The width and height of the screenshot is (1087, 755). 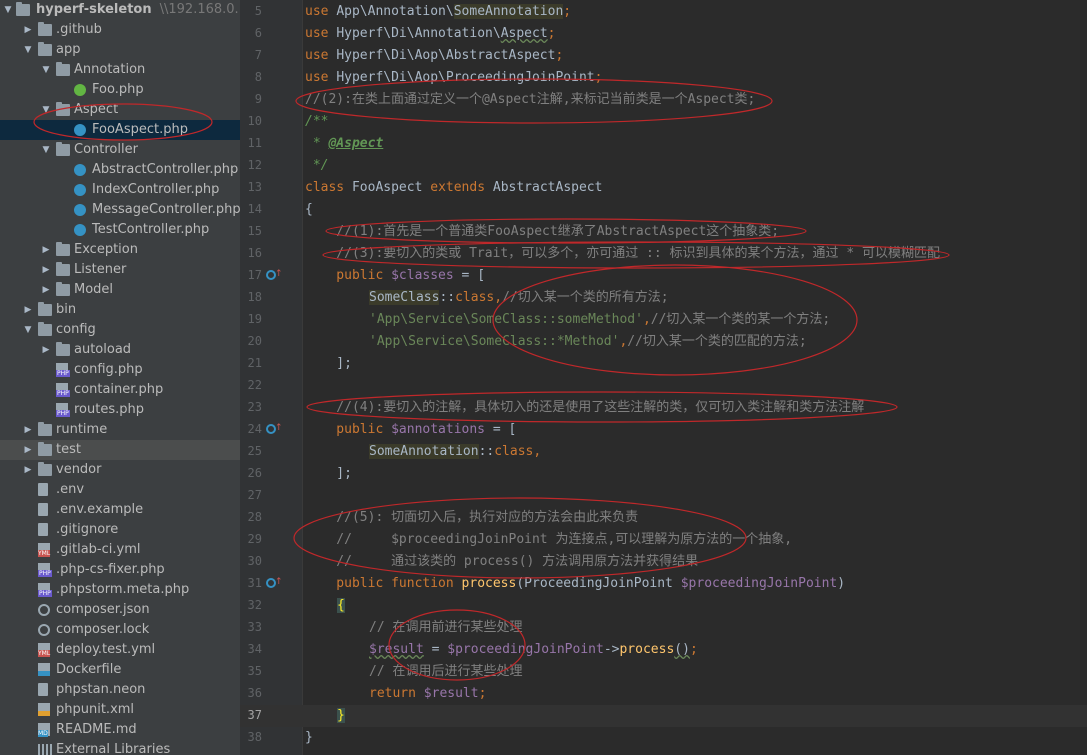 I want to click on current-line-highlight, so click(x=663, y=716).